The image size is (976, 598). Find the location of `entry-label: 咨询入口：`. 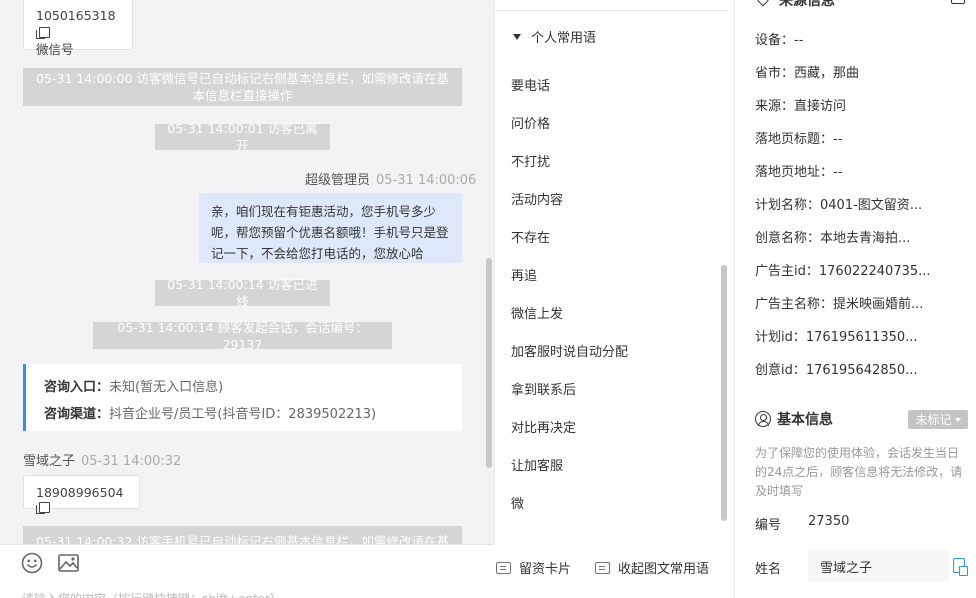

entry-label: 咨询入口： is located at coordinates (77, 387).